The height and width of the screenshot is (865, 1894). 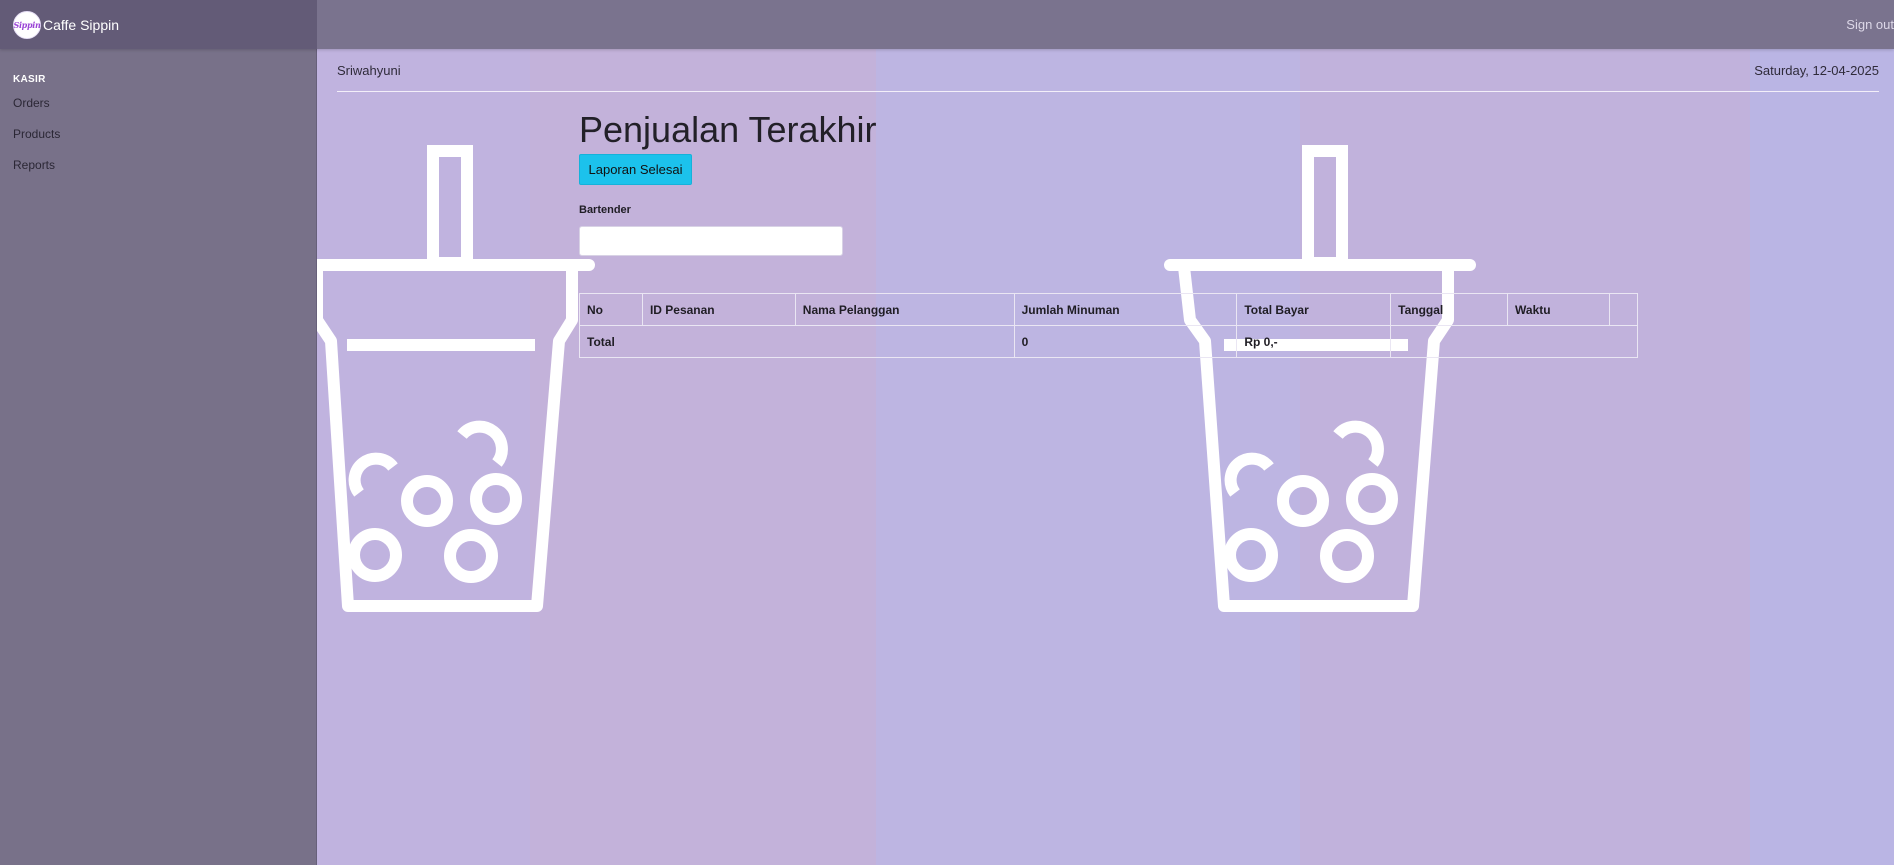 What do you see at coordinates (36, 134) in the screenshot?
I see `sidebar-item-products: Products` at bounding box center [36, 134].